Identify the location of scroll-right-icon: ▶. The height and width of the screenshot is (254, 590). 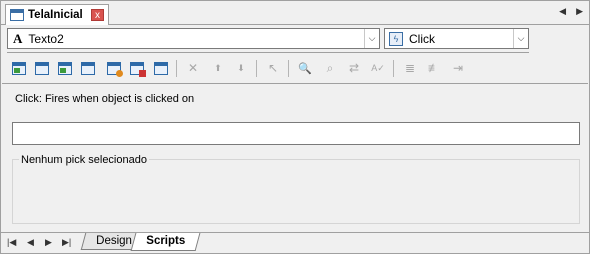
(579, 11).